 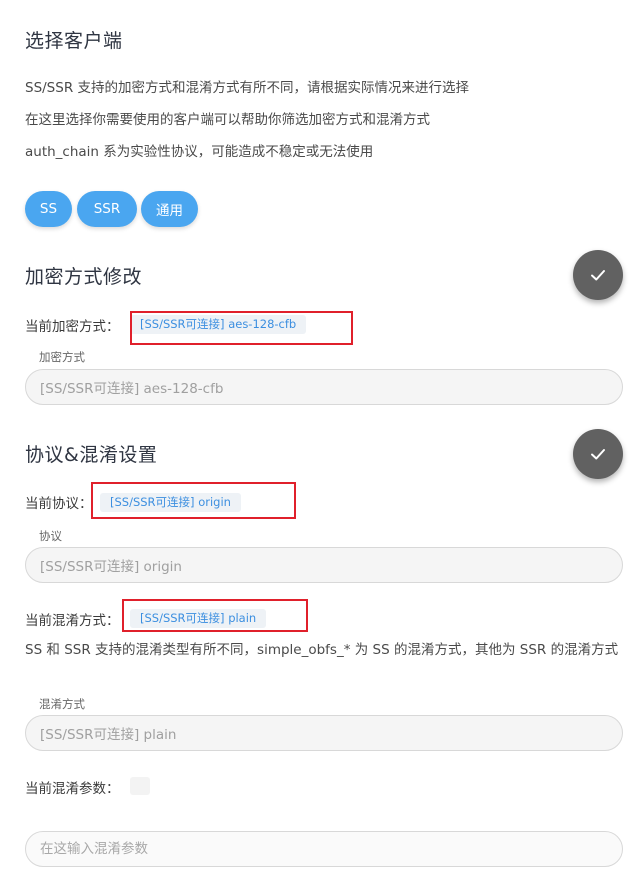 What do you see at coordinates (72, 327) in the screenshot?
I see `current-encryption-label: 当前加密方式：` at bounding box center [72, 327].